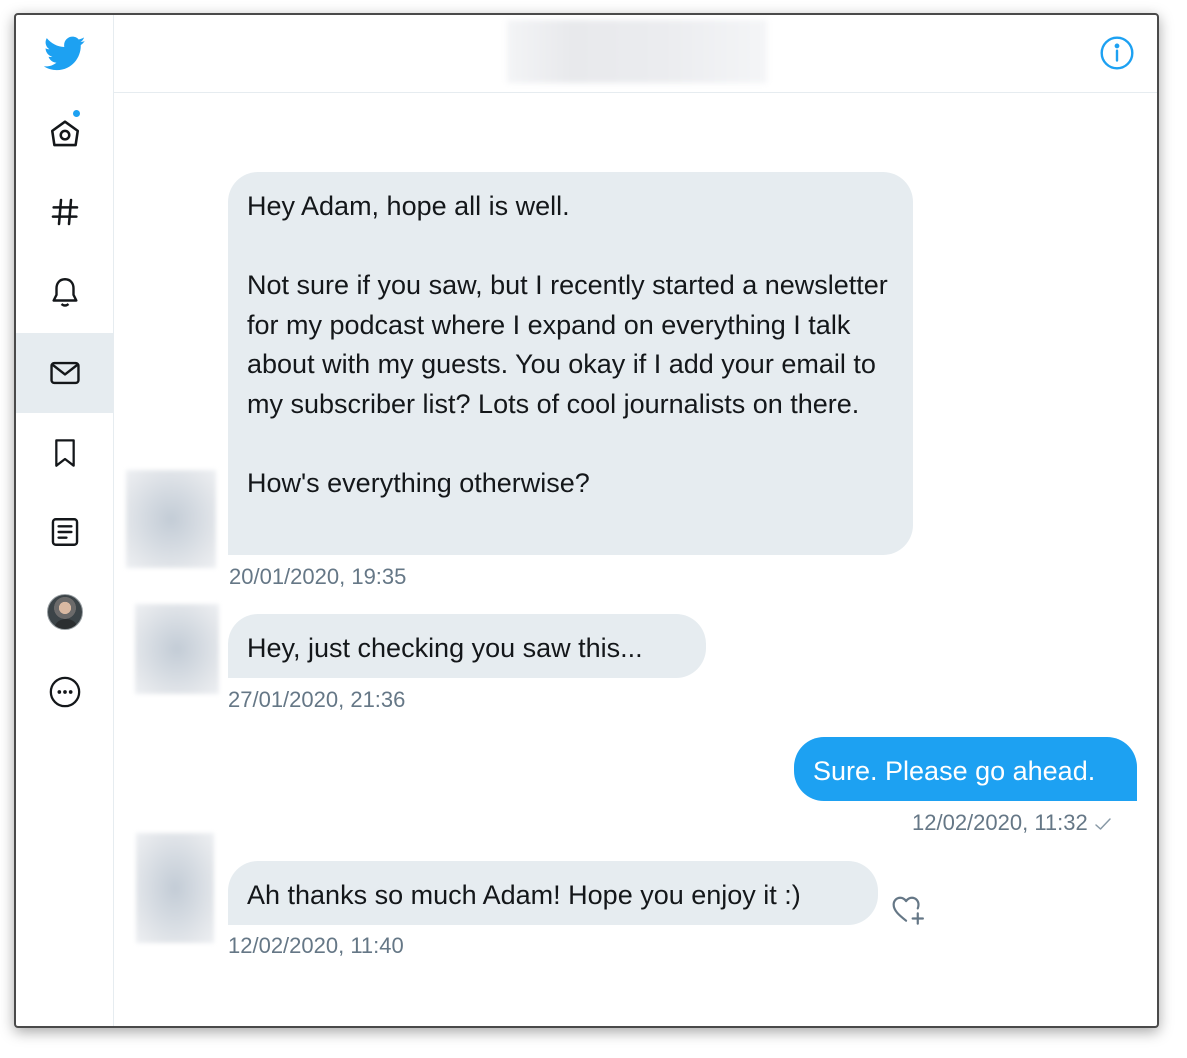 The height and width of the screenshot is (1058, 1187). I want to click on nav-more, so click(65, 692).